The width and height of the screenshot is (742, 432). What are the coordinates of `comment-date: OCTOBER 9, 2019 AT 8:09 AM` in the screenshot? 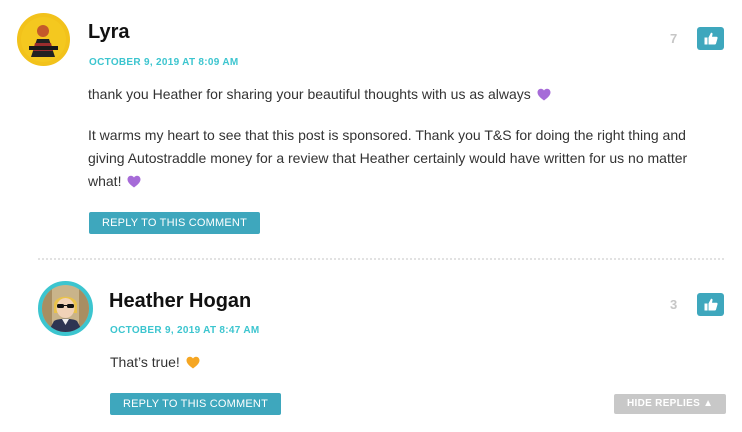 It's located at (164, 62).